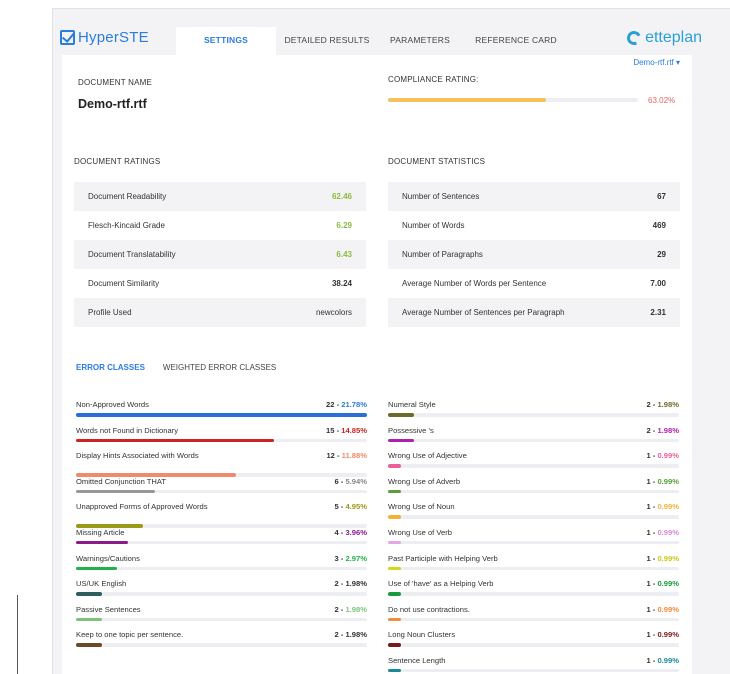 The image size is (730, 674). What do you see at coordinates (356, 481) in the screenshot?
I see `error-class-percentage: 5.94%` at bounding box center [356, 481].